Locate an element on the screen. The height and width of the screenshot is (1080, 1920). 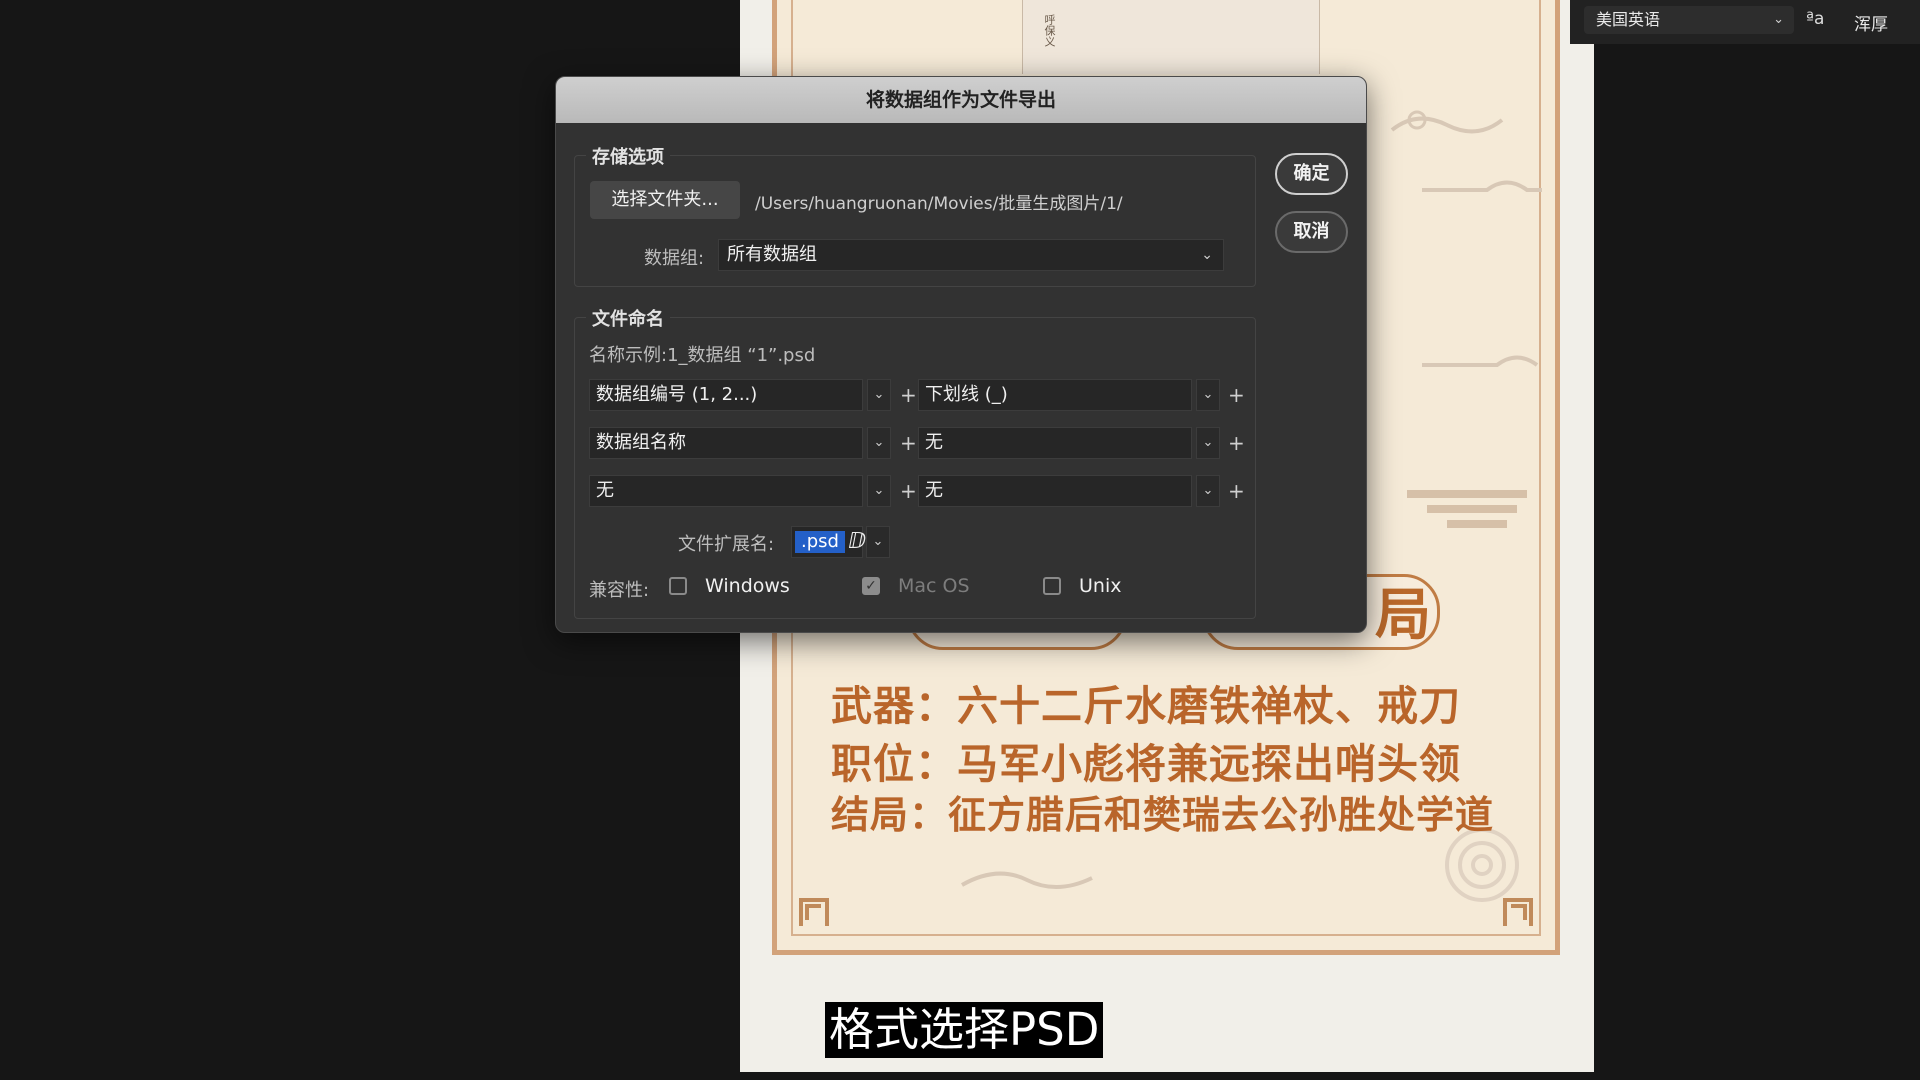
dataset-select: 所有数据组 ⌄ is located at coordinates (971, 255).